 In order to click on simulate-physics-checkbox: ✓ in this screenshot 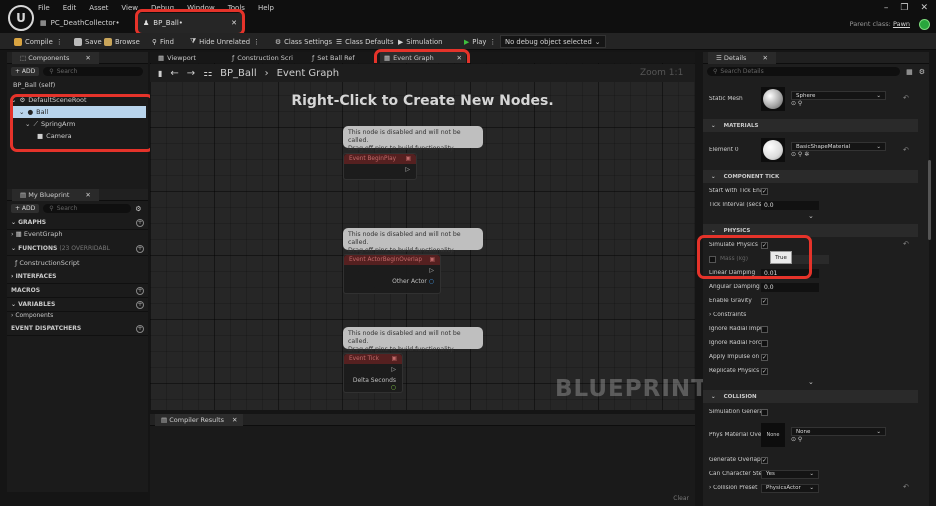, I will do `click(764, 245)`.